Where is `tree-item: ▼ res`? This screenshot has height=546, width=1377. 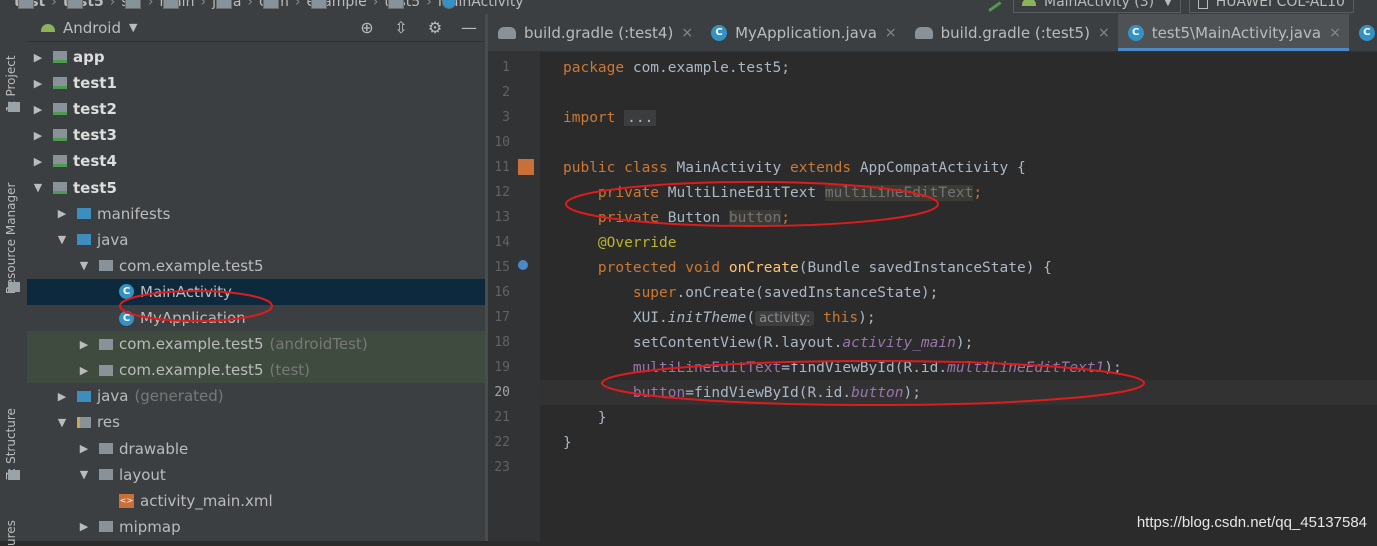 tree-item: ▼ res is located at coordinates (256, 422).